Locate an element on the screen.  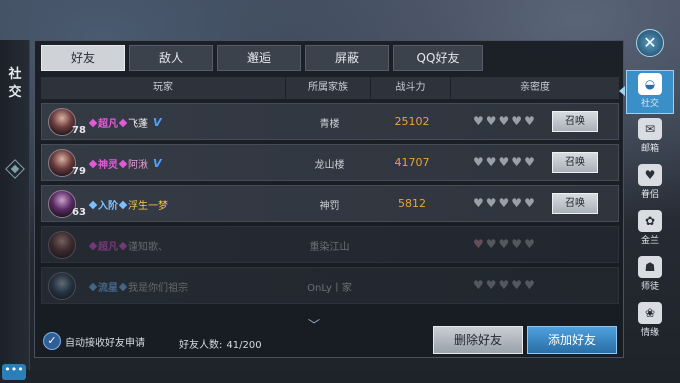
player-name: 飞蓬 is located at coordinates (138, 124).